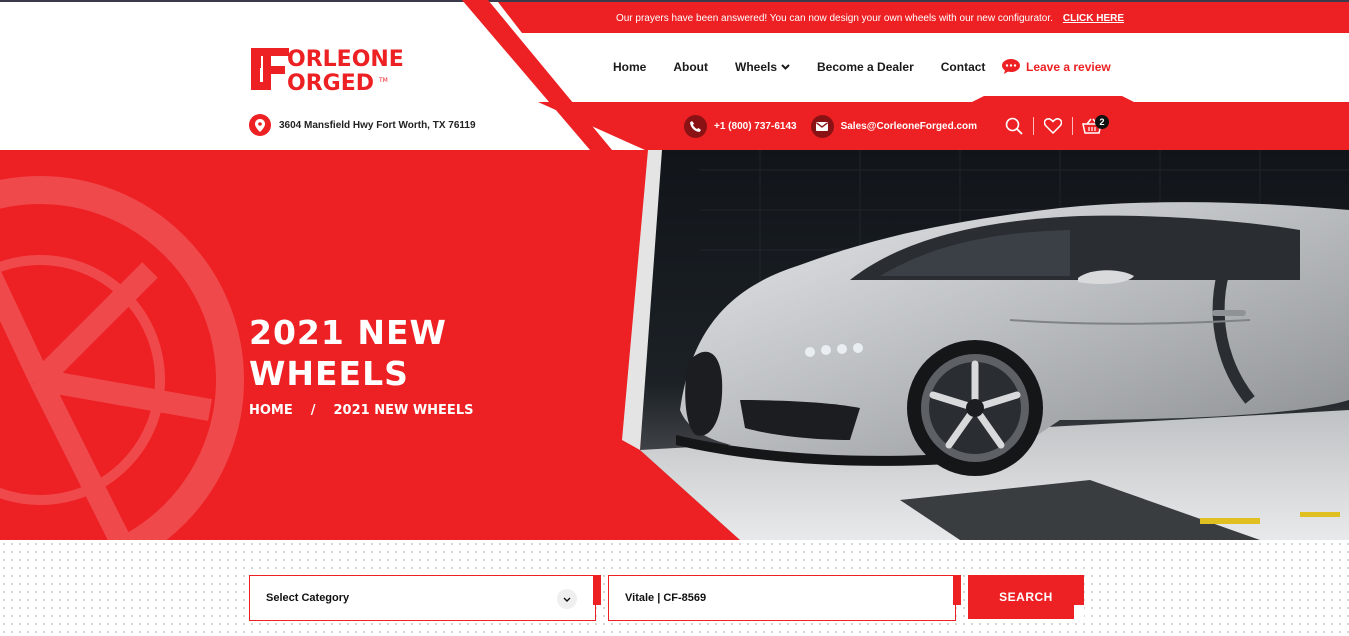 The image size is (1349, 636). Describe the element at coordinates (909, 126) in the screenshot. I see `email-address: Sales@CorleoneForged.com` at that location.